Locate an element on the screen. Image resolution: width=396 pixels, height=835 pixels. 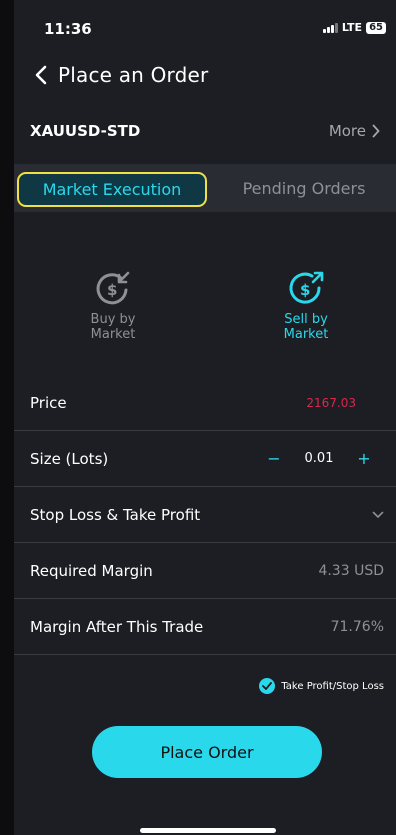
header: Place an Order is located at coordinates (205, 75).